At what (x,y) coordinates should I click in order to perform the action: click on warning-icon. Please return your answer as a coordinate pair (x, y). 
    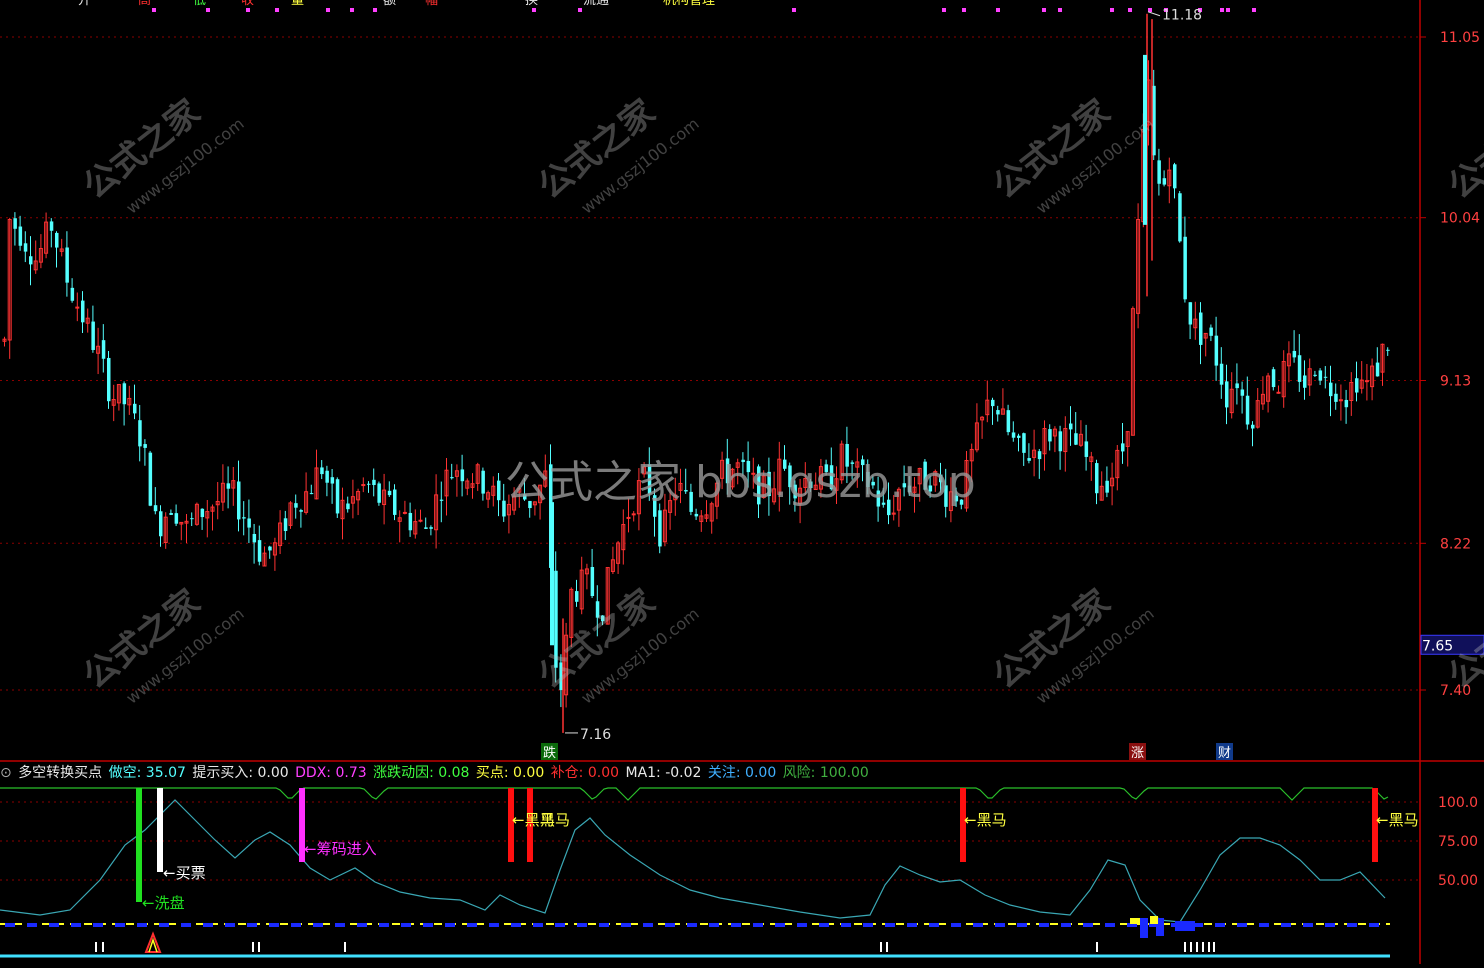
    Looking at the image, I should click on (153, 942).